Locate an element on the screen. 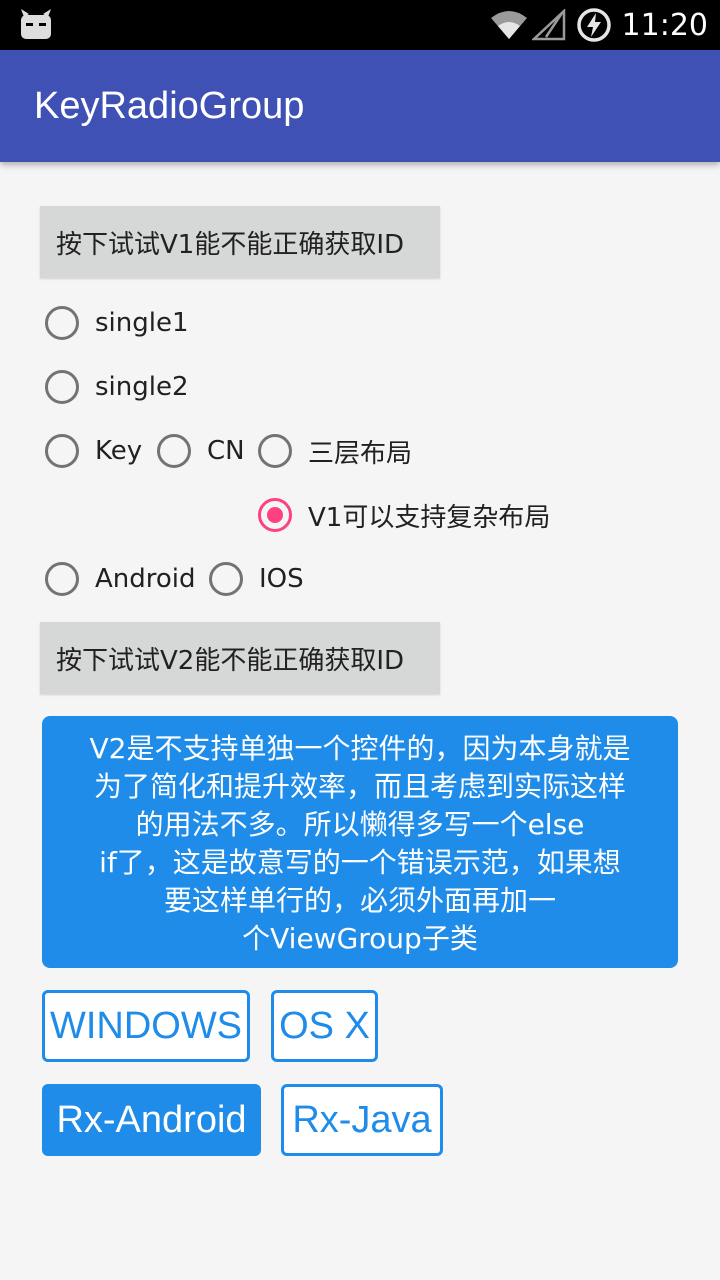 This screenshot has width=720, height=1280. status-time: 11:20 is located at coordinates (664, 25).